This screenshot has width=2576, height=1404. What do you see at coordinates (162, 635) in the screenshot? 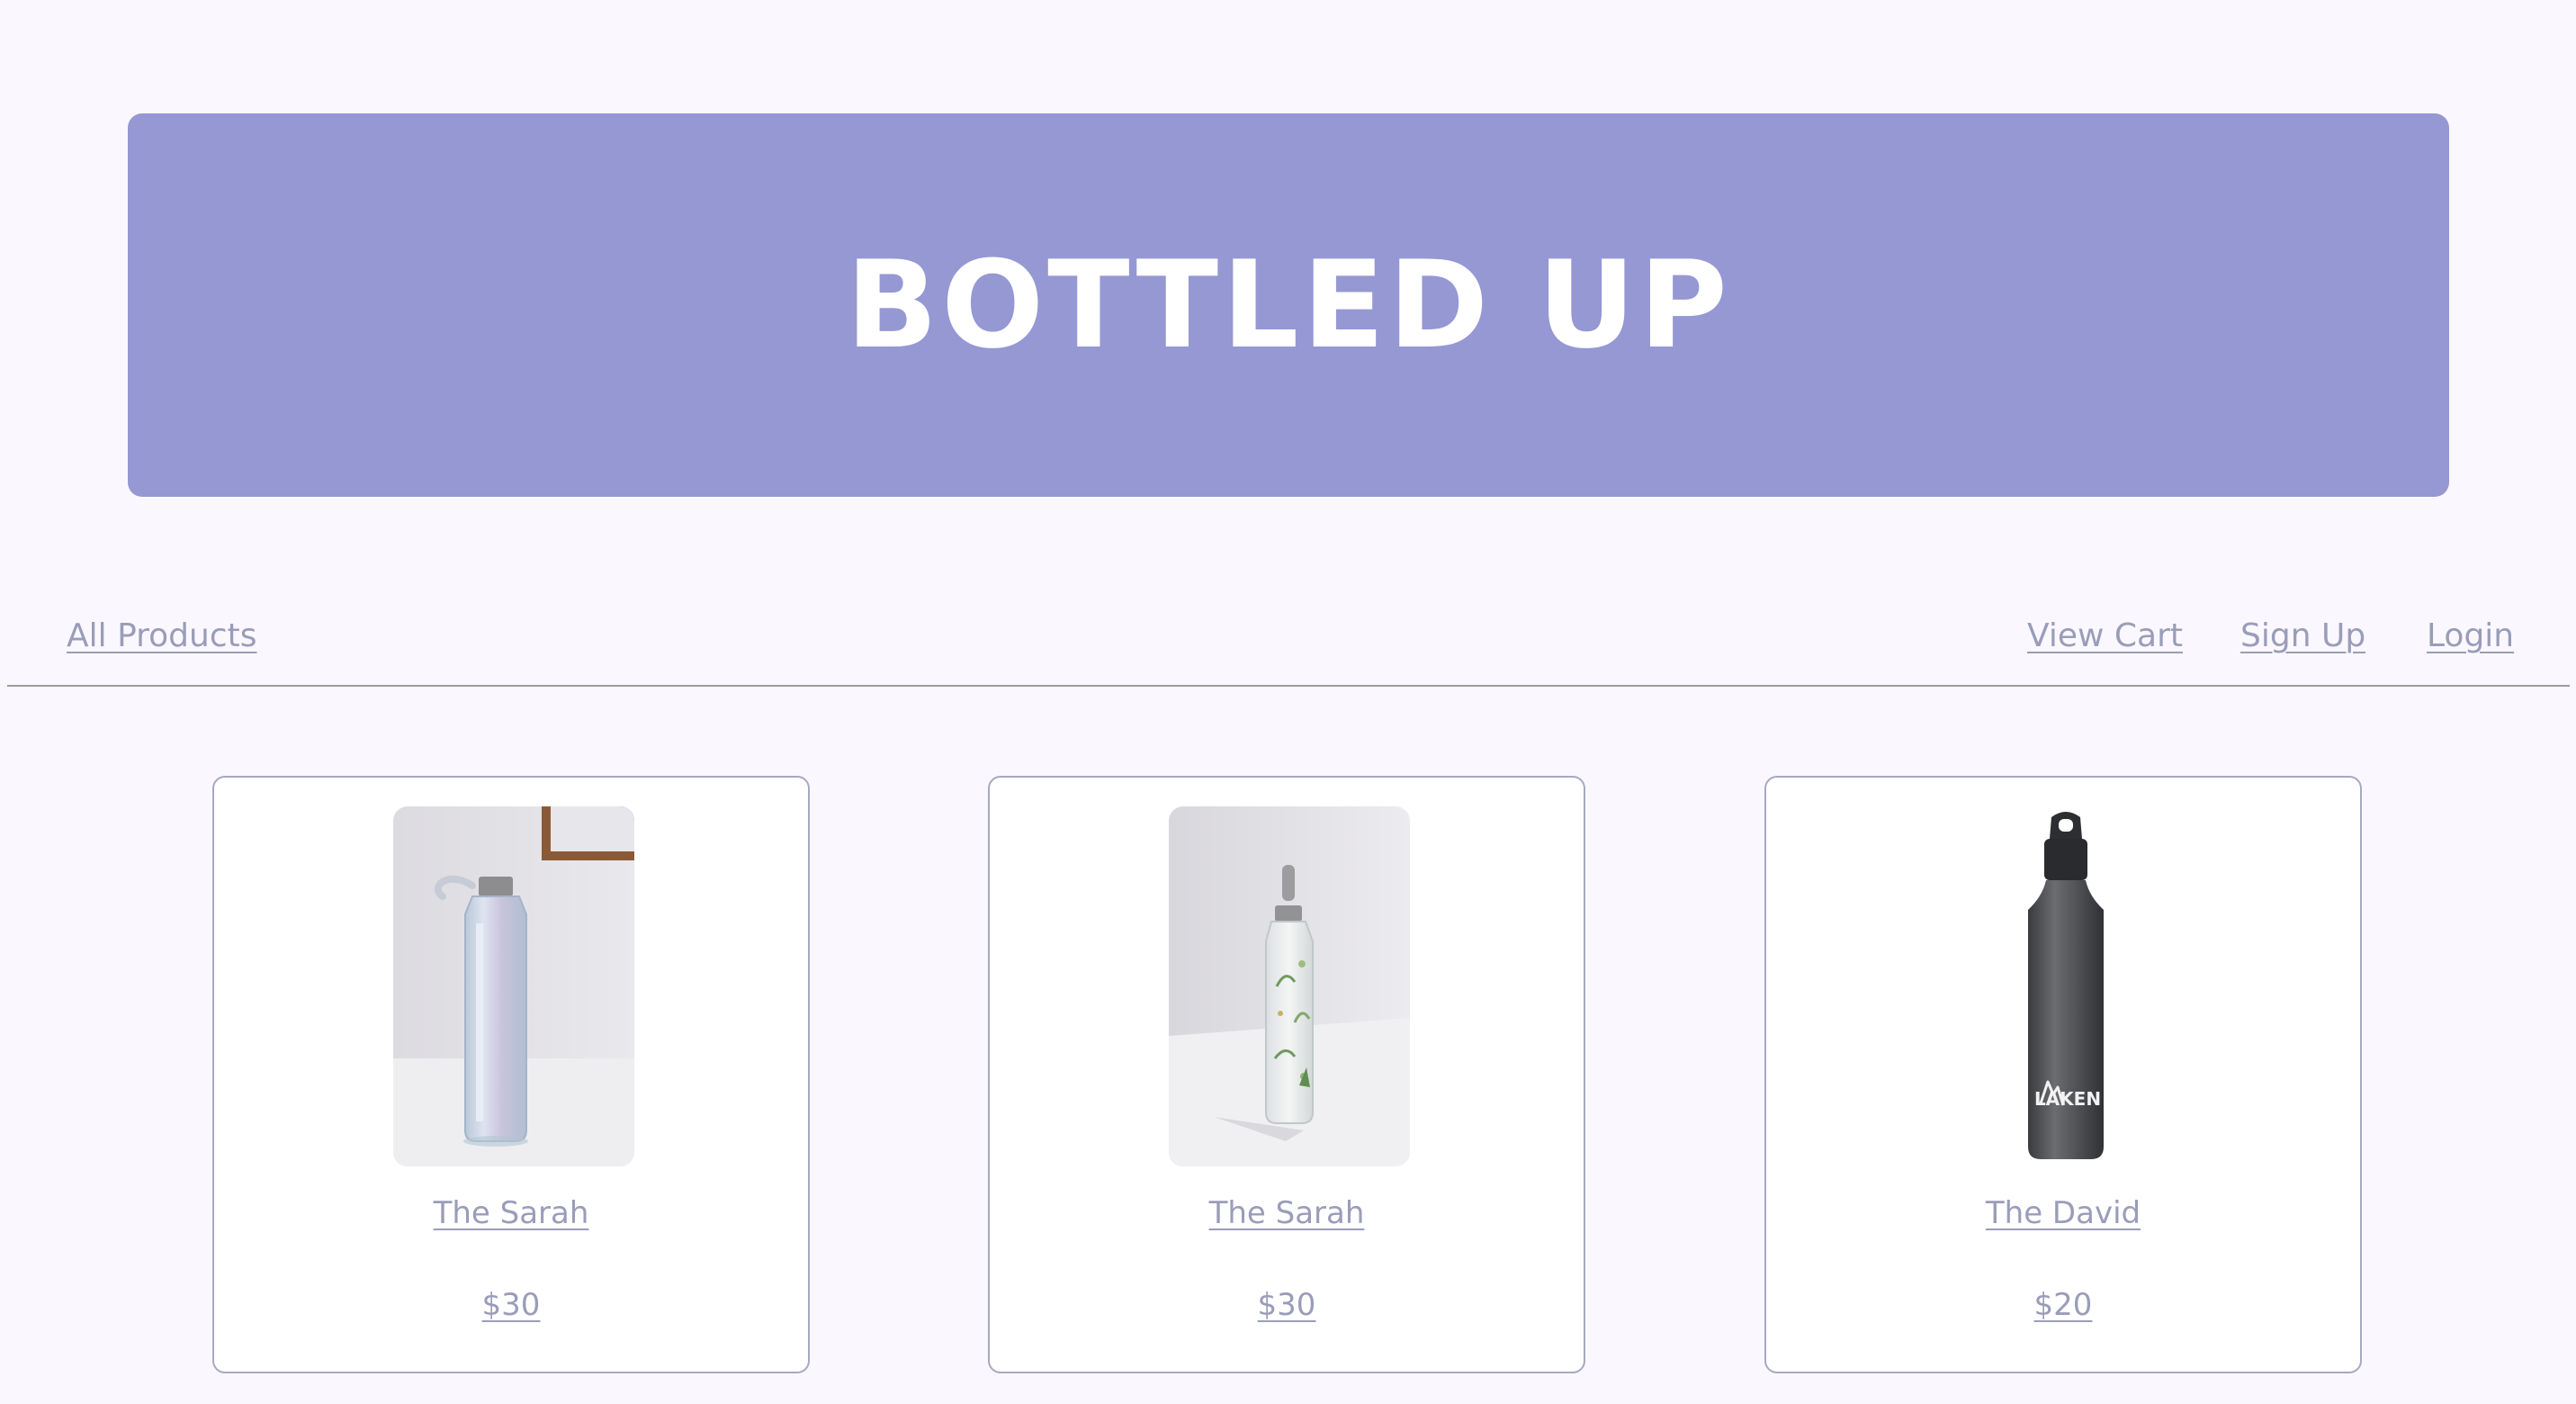
I see `nav-all-products-link: All Products` at bounding box center [162, 635].